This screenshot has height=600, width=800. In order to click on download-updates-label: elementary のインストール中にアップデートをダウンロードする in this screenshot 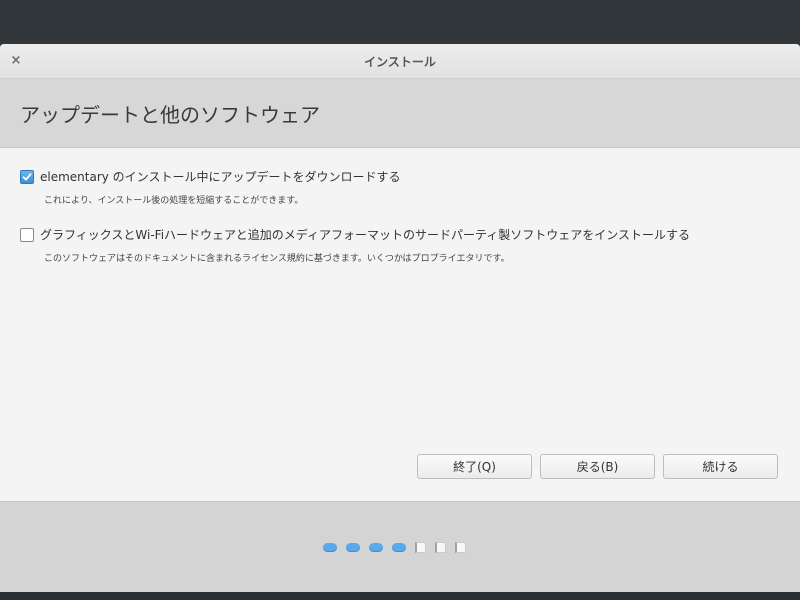, I will do `click(220, 176)`.